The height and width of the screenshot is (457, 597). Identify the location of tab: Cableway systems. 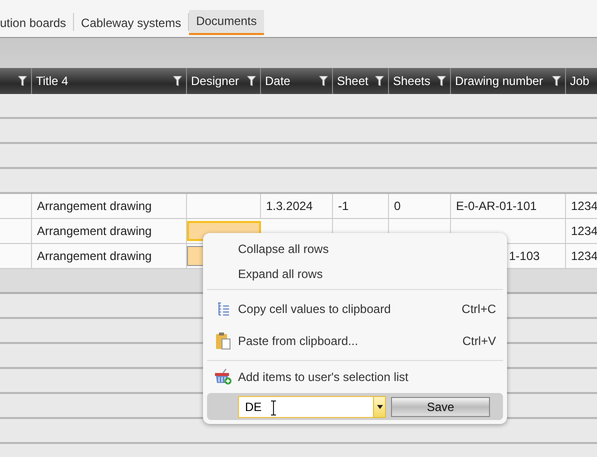
(131, 23).